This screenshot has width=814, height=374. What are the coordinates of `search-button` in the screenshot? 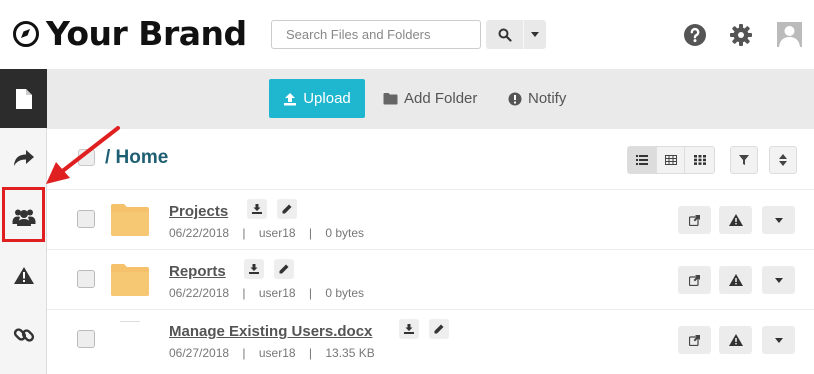 It's located at (504, 34).